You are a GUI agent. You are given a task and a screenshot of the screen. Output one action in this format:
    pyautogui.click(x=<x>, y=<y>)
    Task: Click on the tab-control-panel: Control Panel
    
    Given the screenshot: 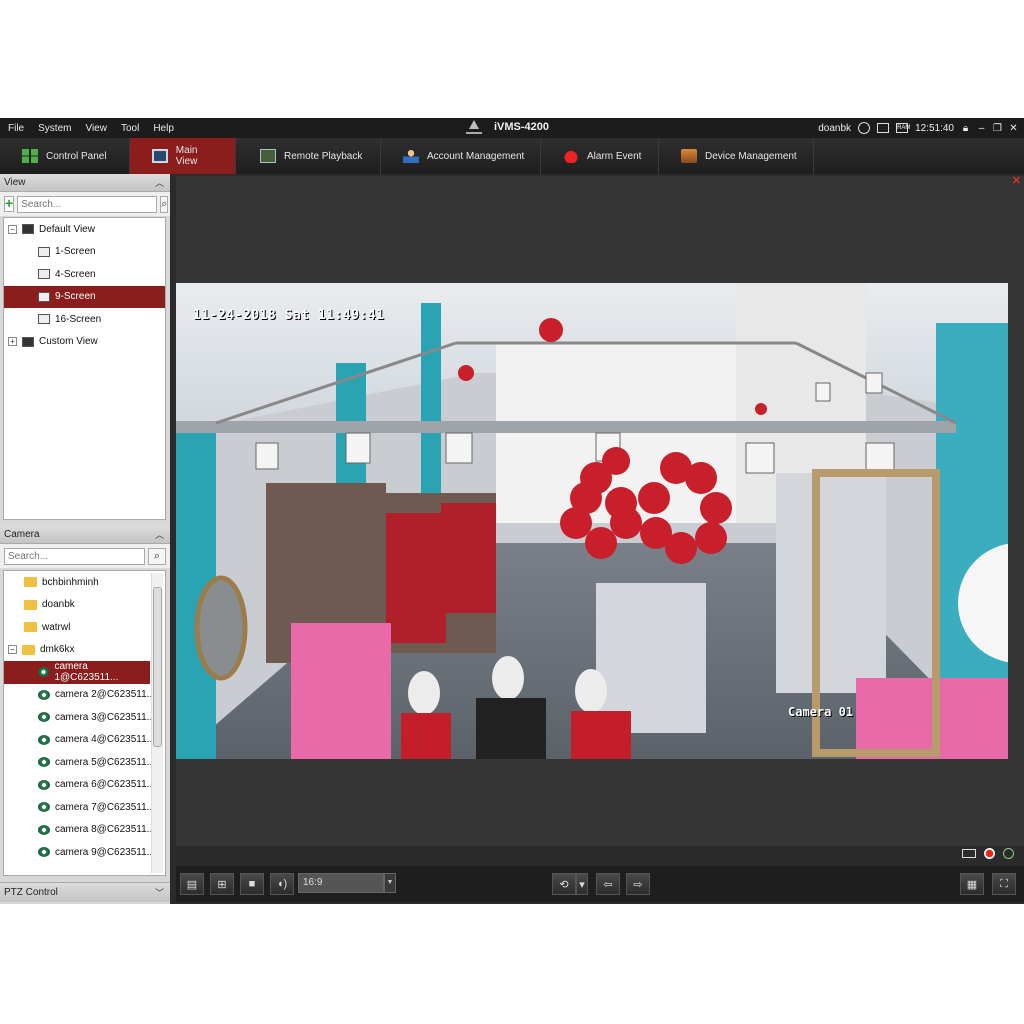 What is the action you would take?
    pyautogui.click(x=65, y=156)
    